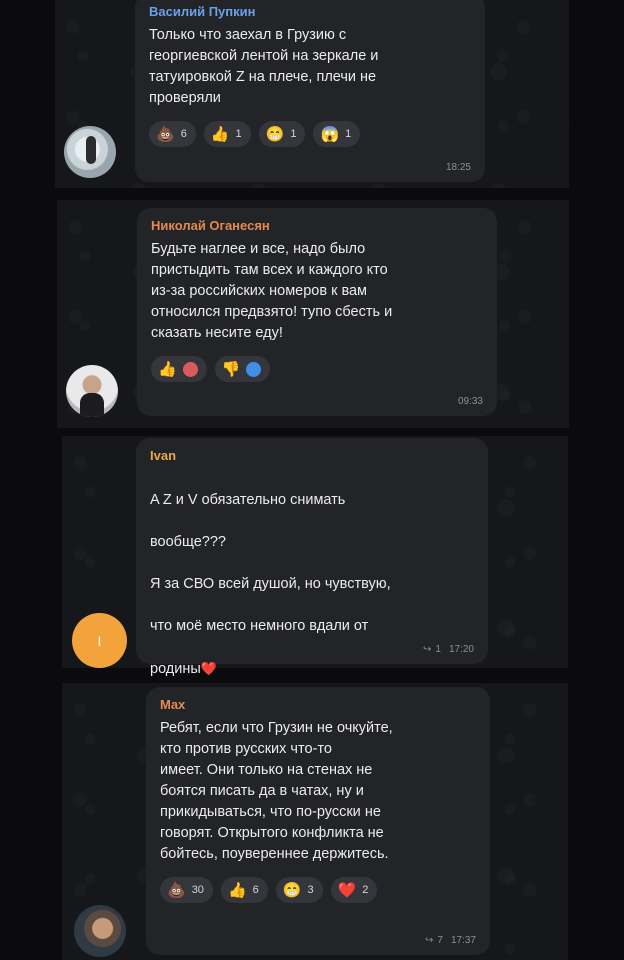 The image size is (624, 960). Describe the element at coordinates (440, 940) in the screenshot. I see `reply-count: 7` at that location.